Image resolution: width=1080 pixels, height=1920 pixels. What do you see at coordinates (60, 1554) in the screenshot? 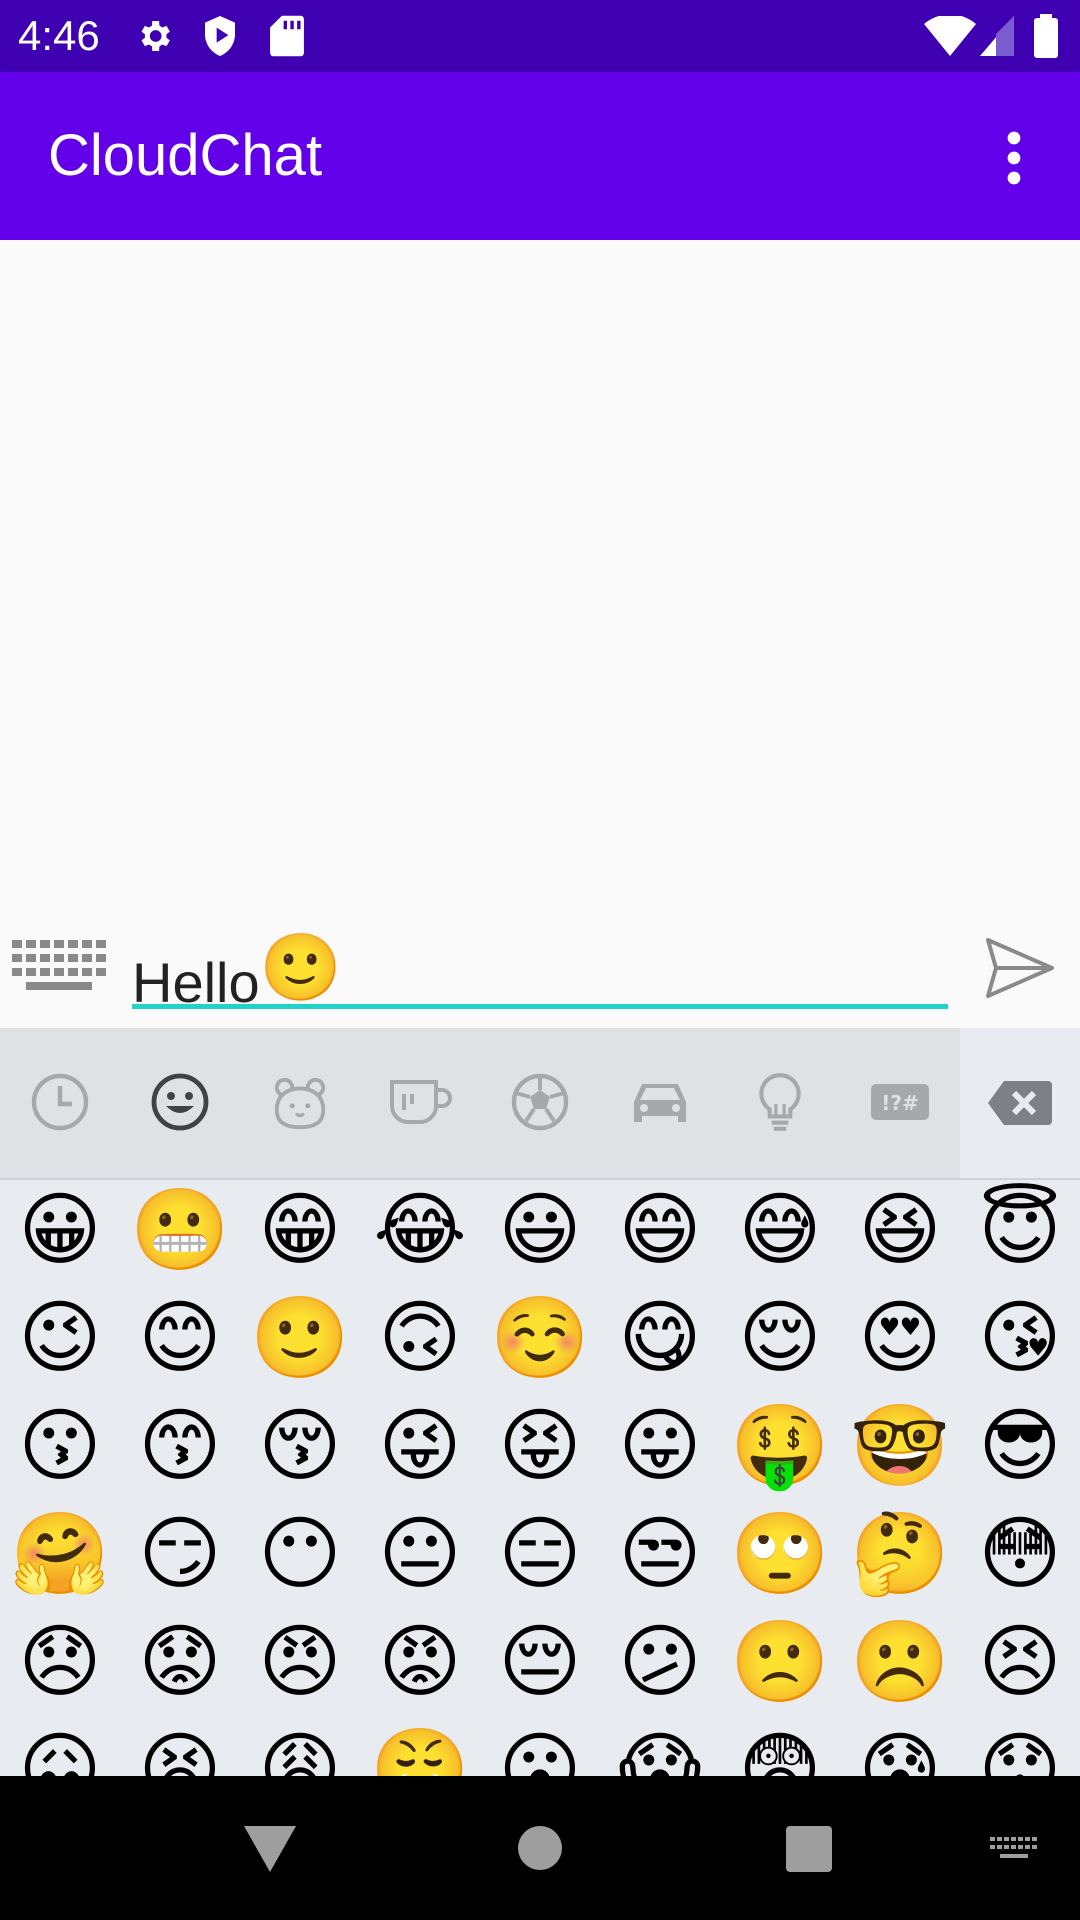
I see `emoji-key: 🤗` at bounding box center [60, 1554].